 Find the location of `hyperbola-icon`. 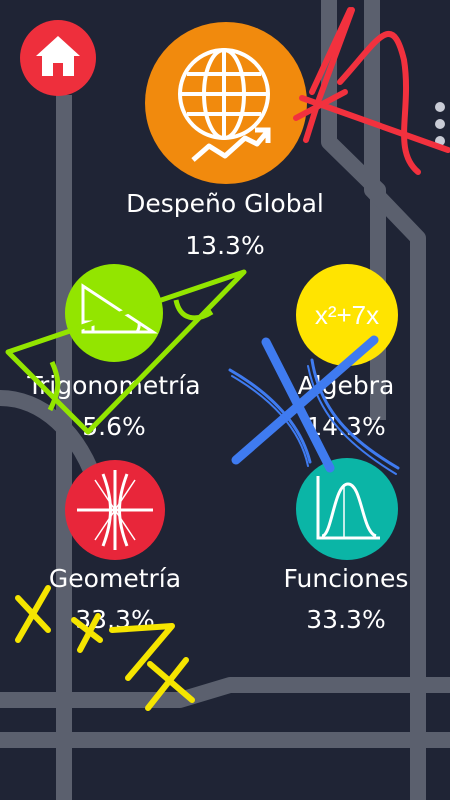

hyperbola-icon is located at coordinates (115, 510).